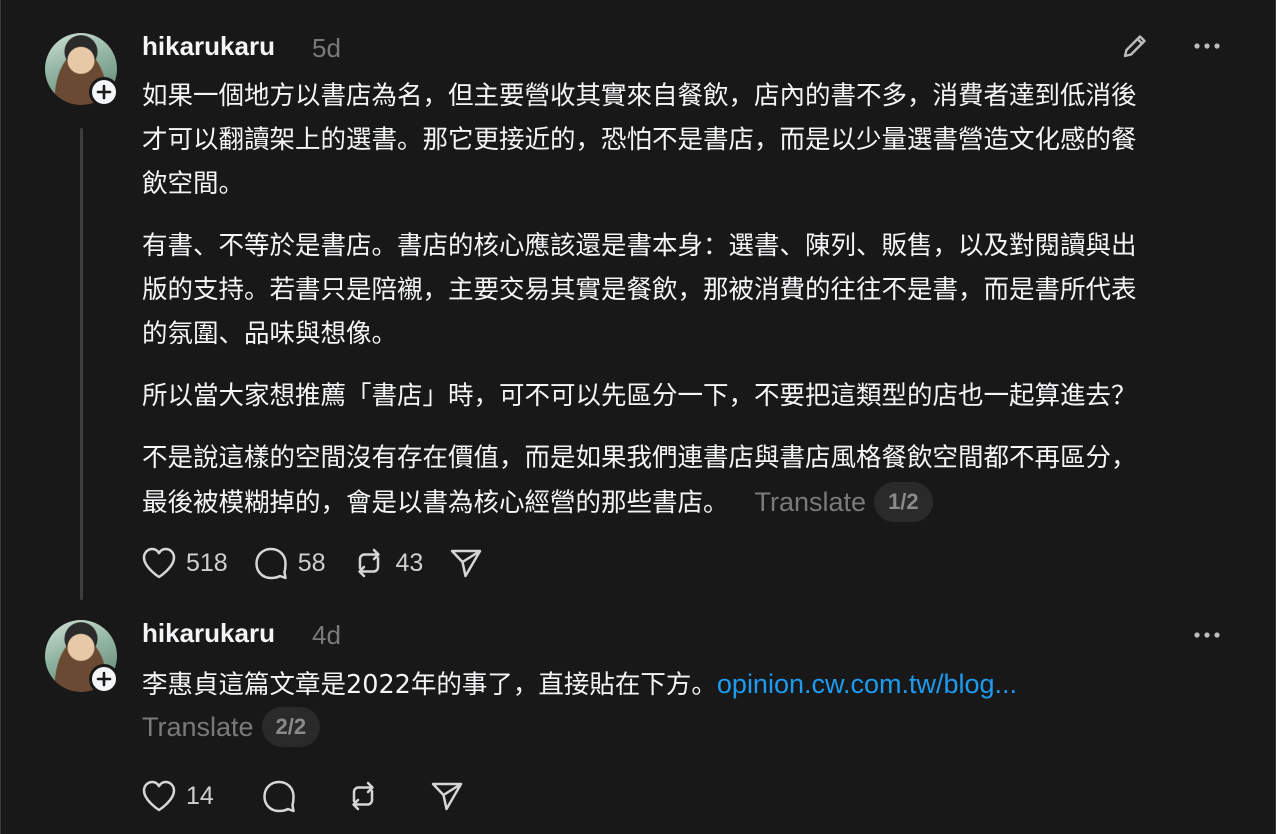 This screenshot has width=1276, height=834. I want to click on post-time: 4d, so click(326, 635).